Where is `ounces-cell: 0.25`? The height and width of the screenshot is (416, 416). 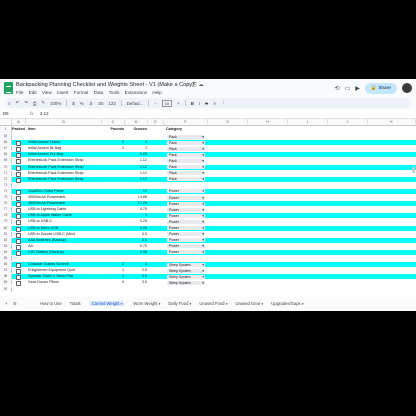
ounces-cell: 0.25 is located at coordinates (136, 228).